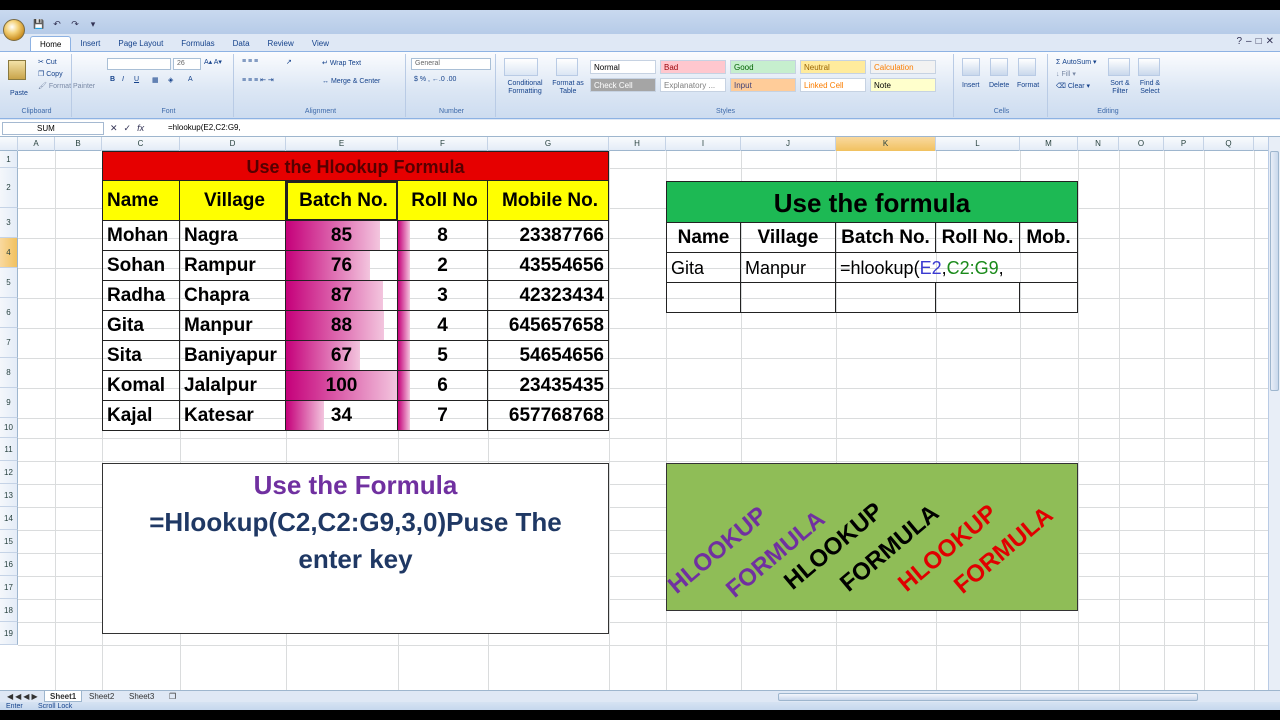  I want to click on find-select-icon, so click(1149, 67).